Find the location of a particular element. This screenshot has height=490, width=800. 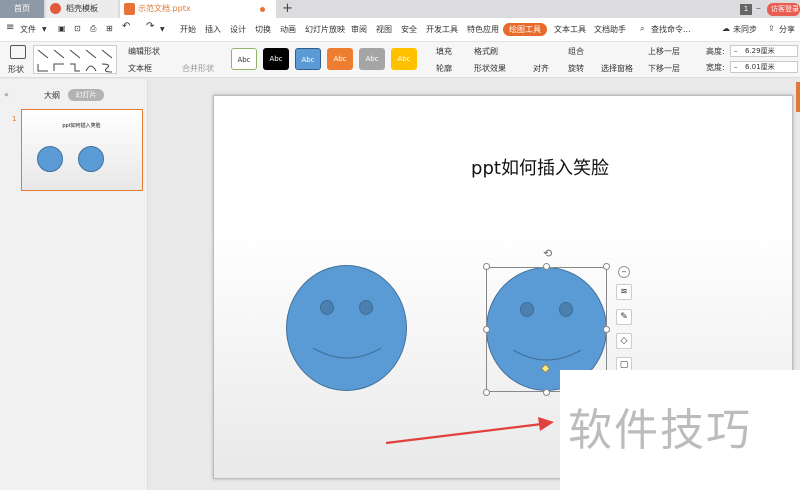

watermark-overlay: 软件技巧 is located at coordinates (680, 430).